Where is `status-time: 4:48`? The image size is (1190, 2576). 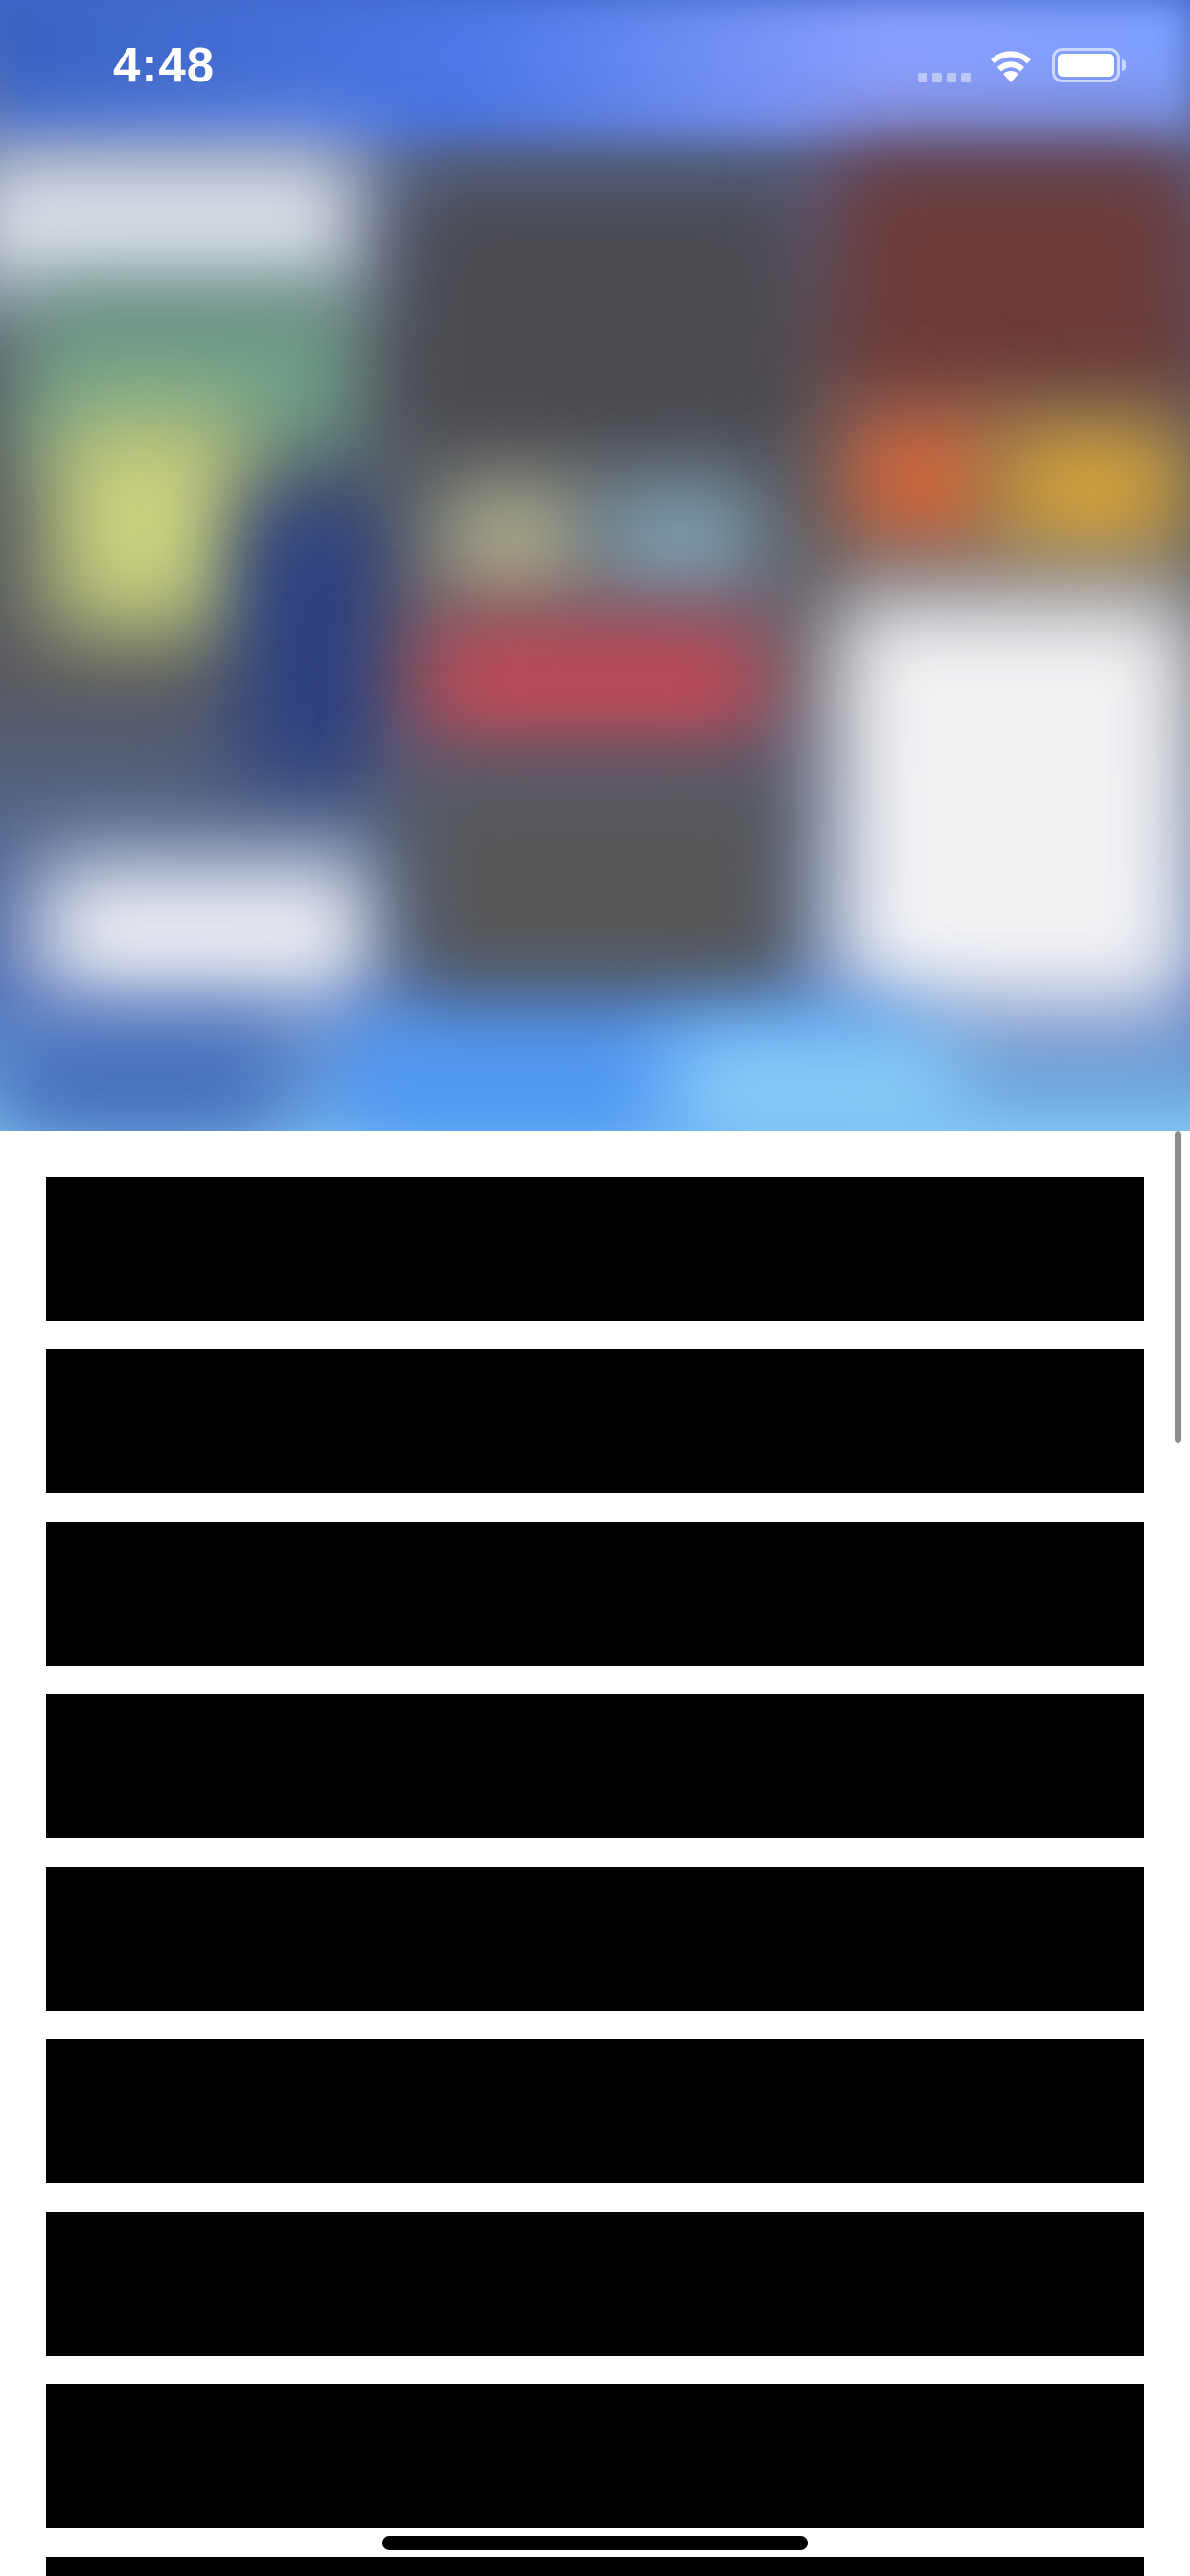 status-time: 4:48 is located at coordinates (164, 64).